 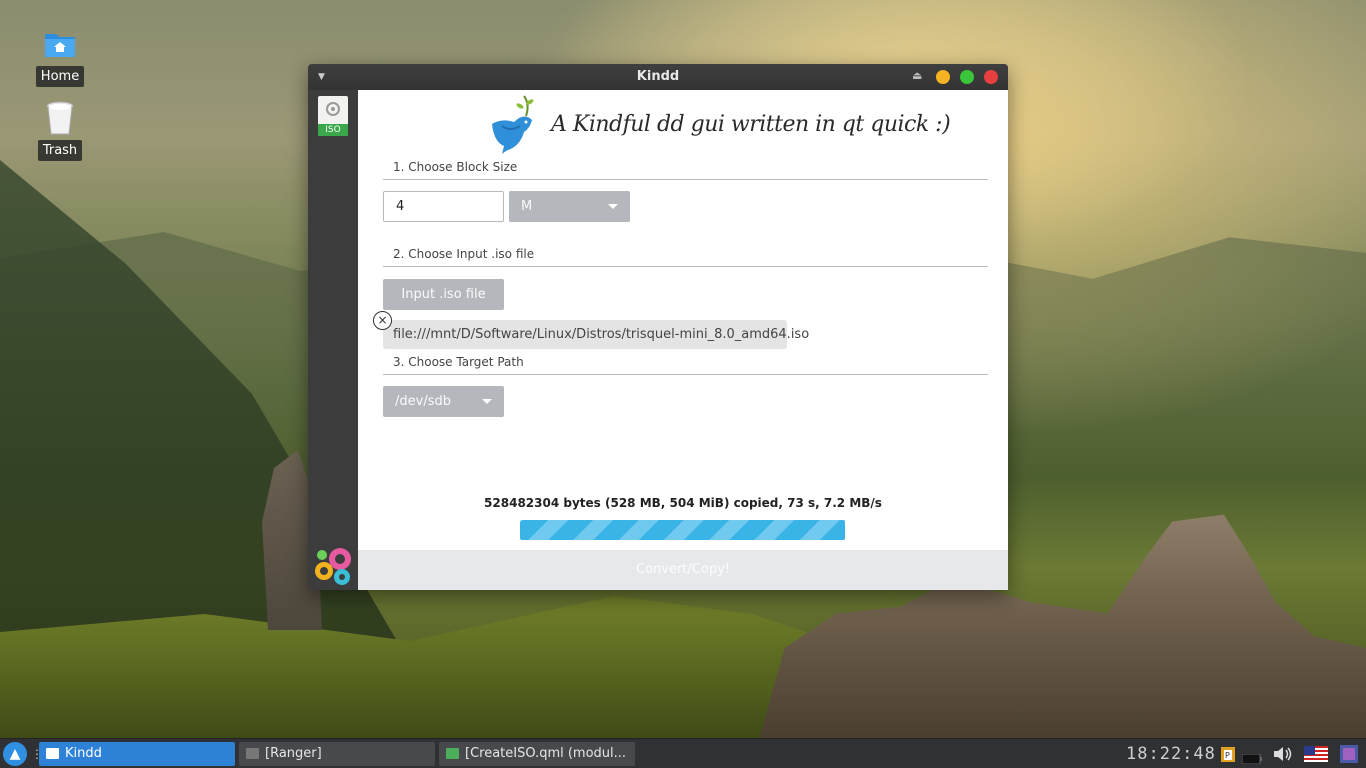 I want to click on trash-icon, so click(x=60, y=118).